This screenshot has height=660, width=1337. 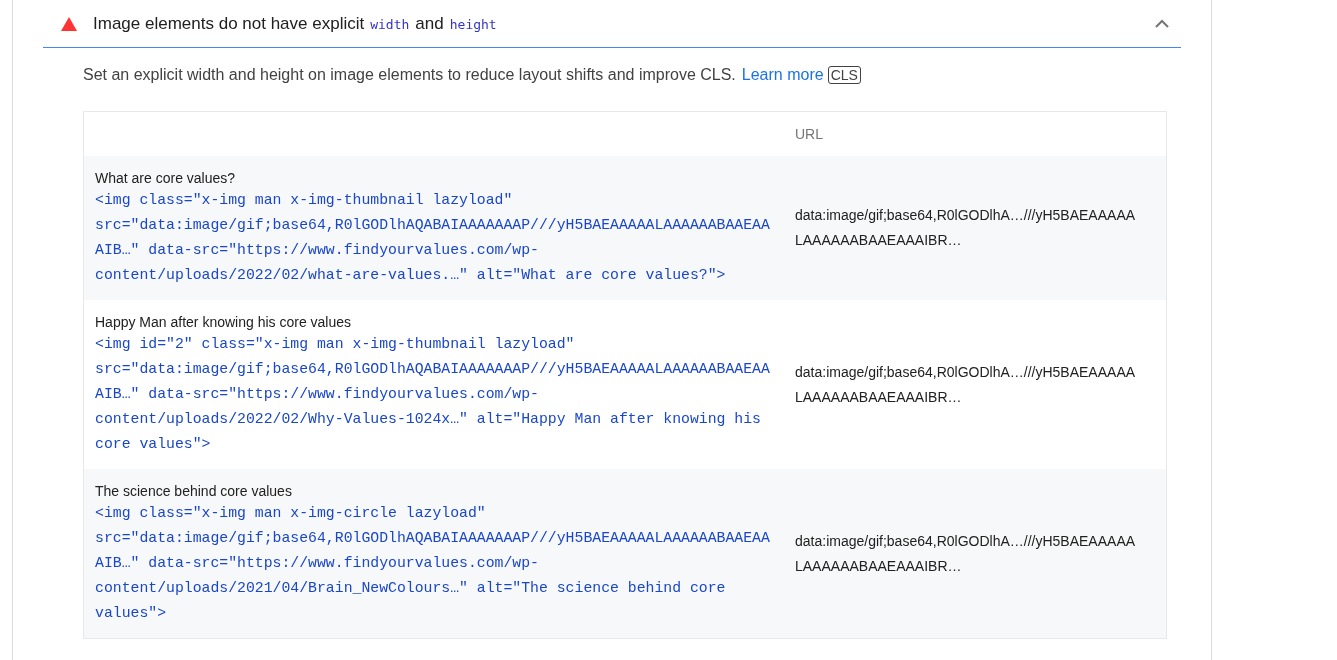 What do you see at coordinates (844, 75) in the screenshot?
I see `metric-tag: CLS` at bounding box center [844, 75].